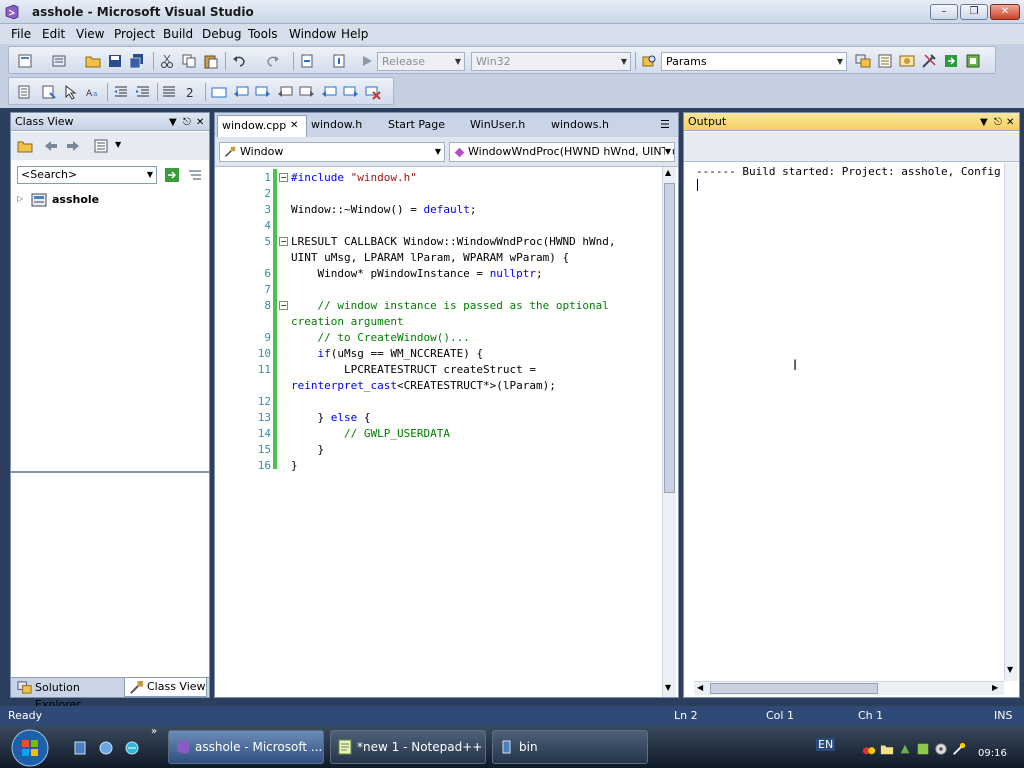 This screenshot has height=768, width=1024. What do you see at coordinates (869, 749) in the screenshot?
I see `tray-network-icon` at bounding box center [869, 749].